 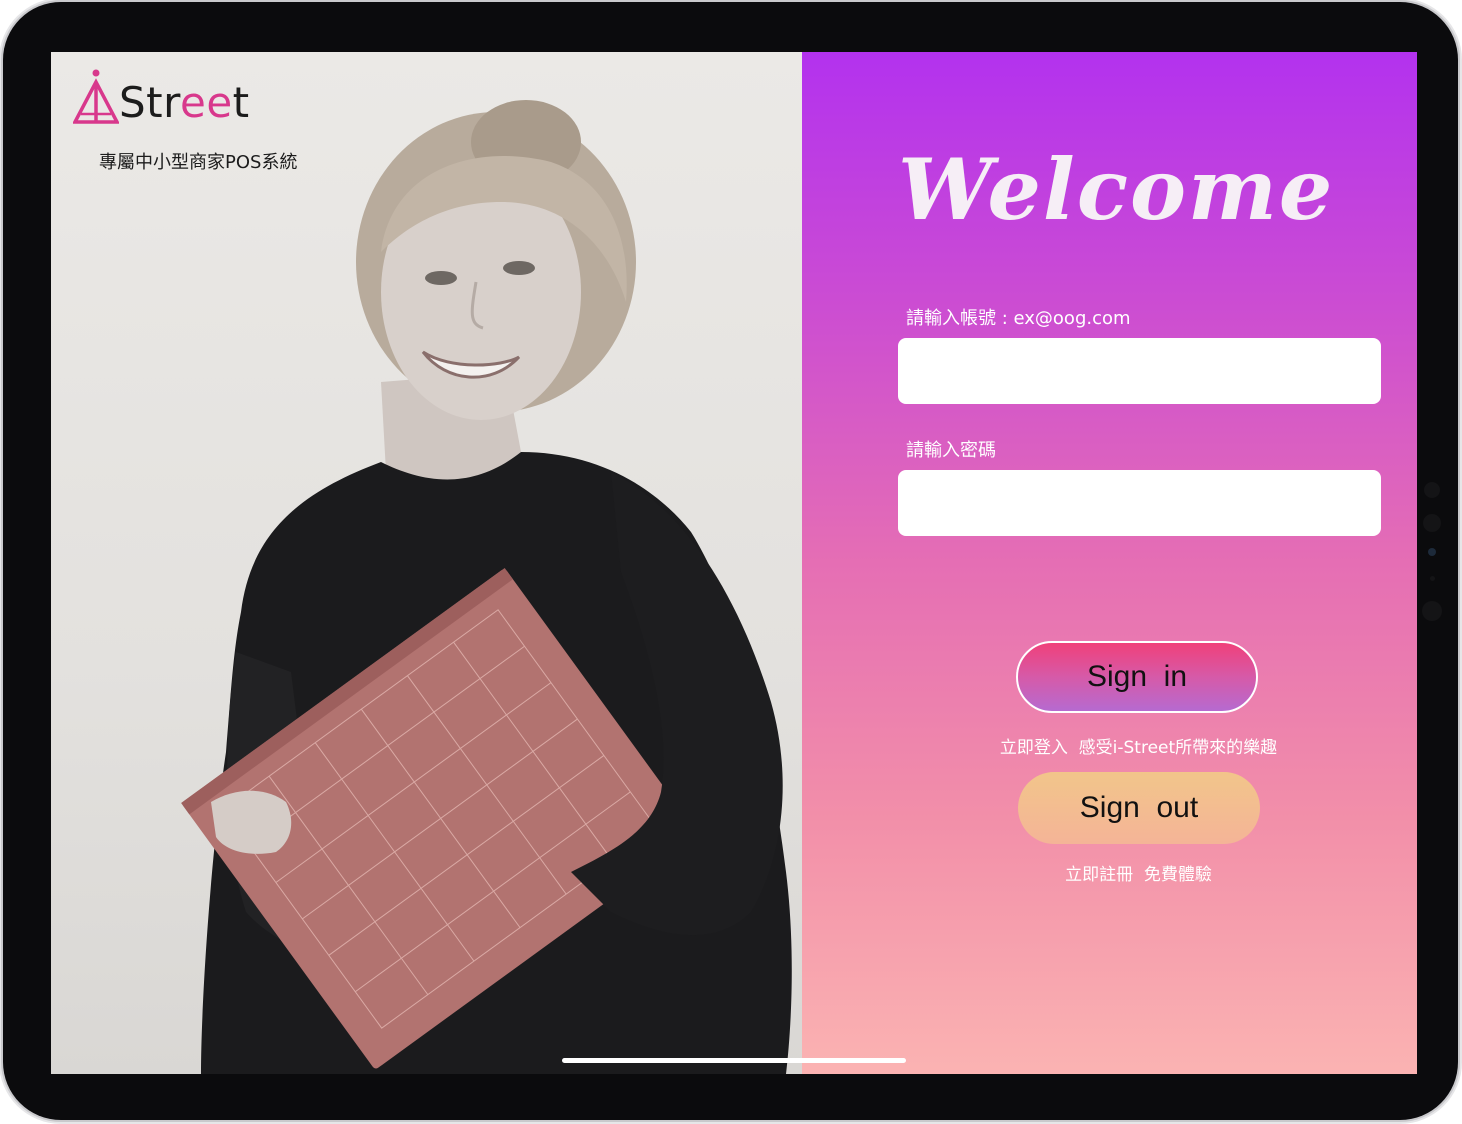 I want to click on account-input, so click(x=1139, y=371).